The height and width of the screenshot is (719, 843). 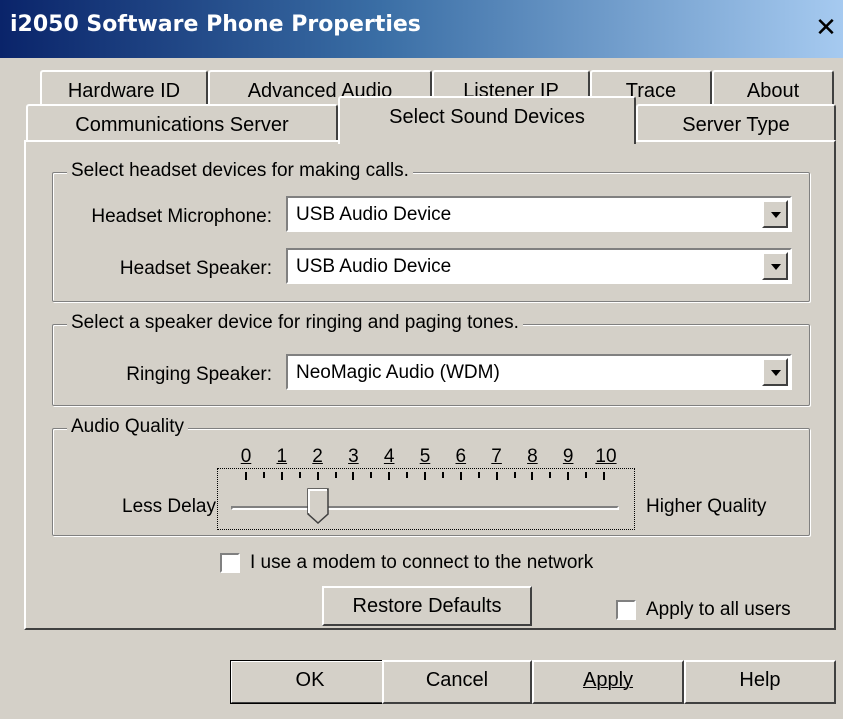 I want to click on scale-label: 3, so click(x=353, y=456).